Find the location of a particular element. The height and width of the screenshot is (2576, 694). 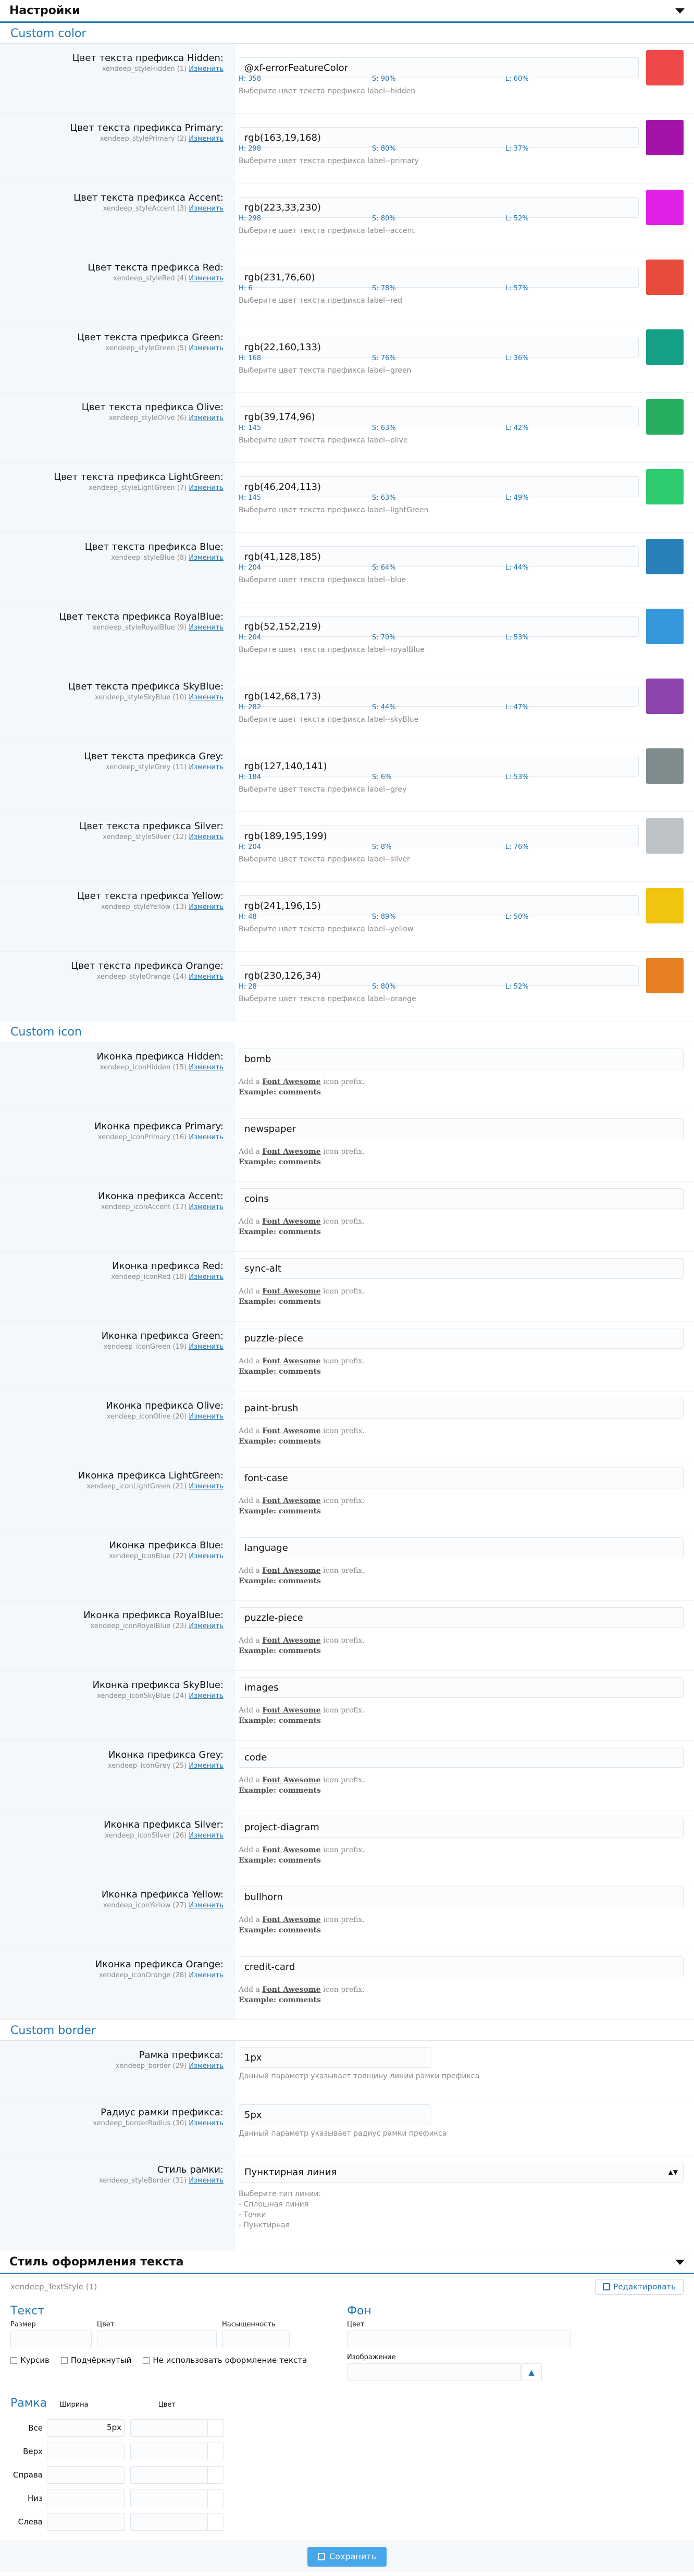

icon-input: language is located at coordinates (461, 1547).